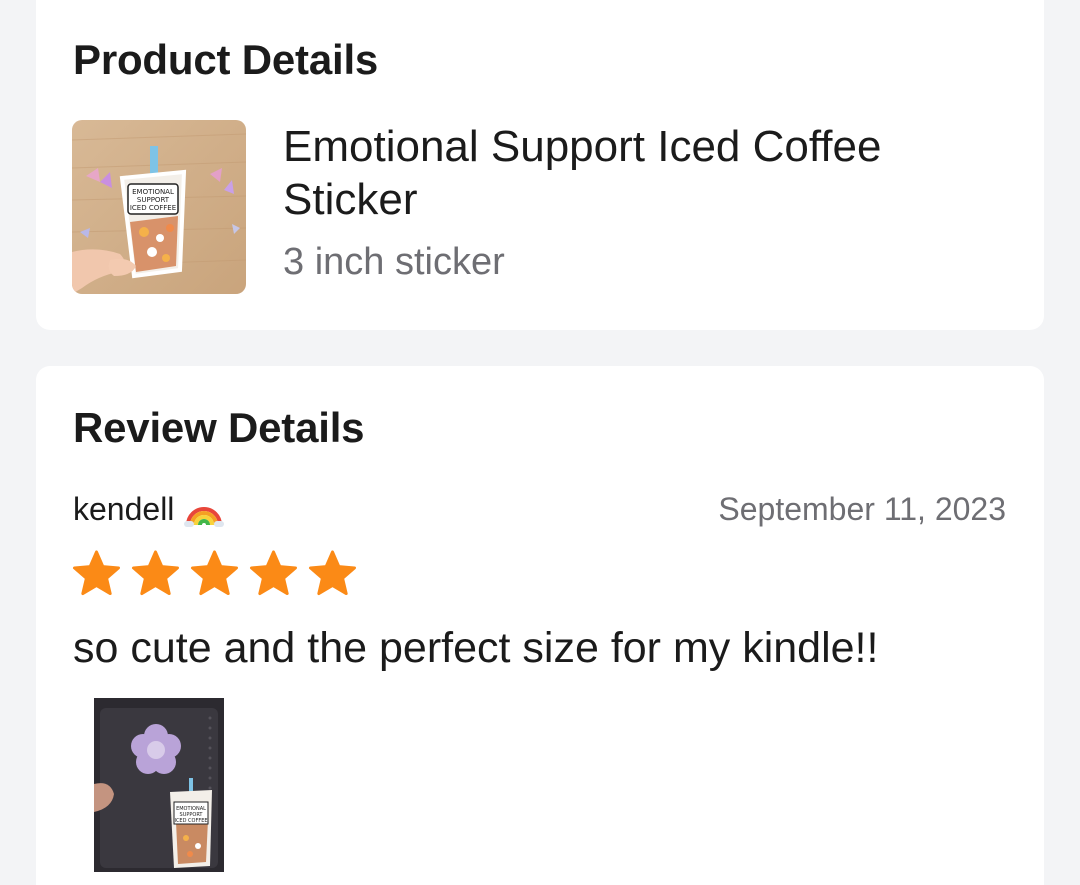  Describe the element at coordinates (204, 509) in the screenshot. I see `rainbow-emoji-icon` at that location.